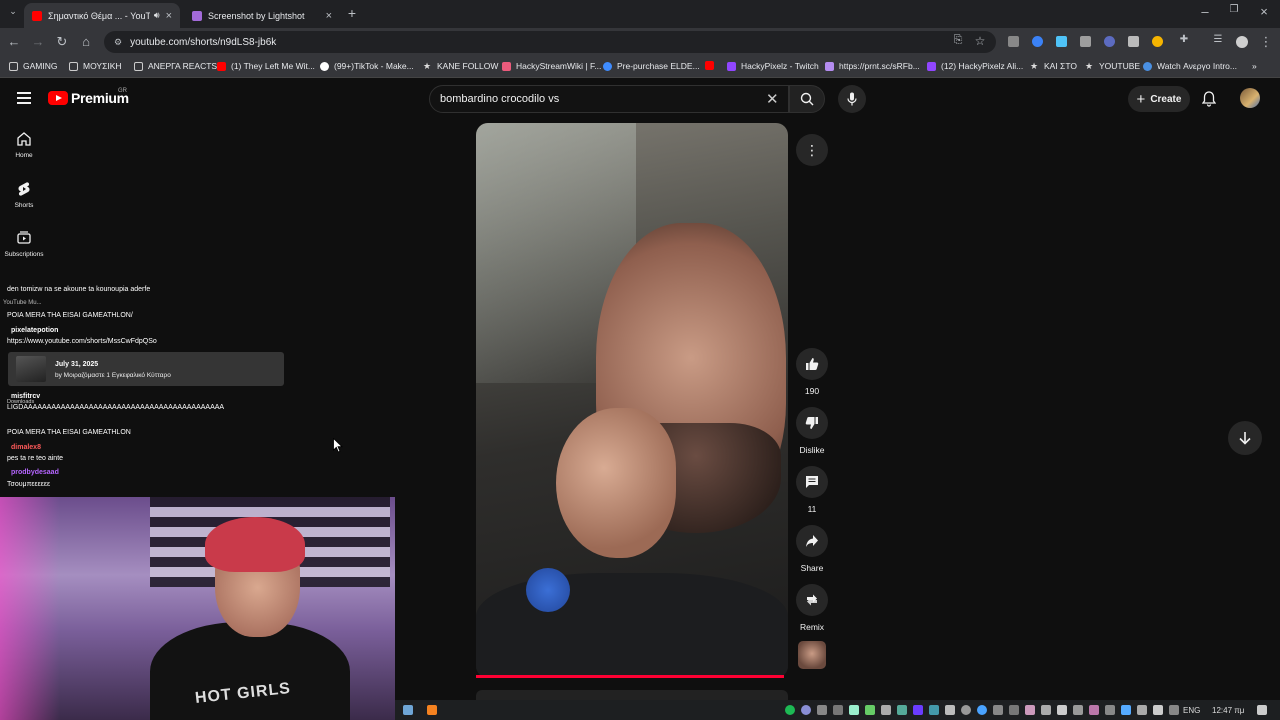  I want to click on globe-icon, so click(1147, 66).